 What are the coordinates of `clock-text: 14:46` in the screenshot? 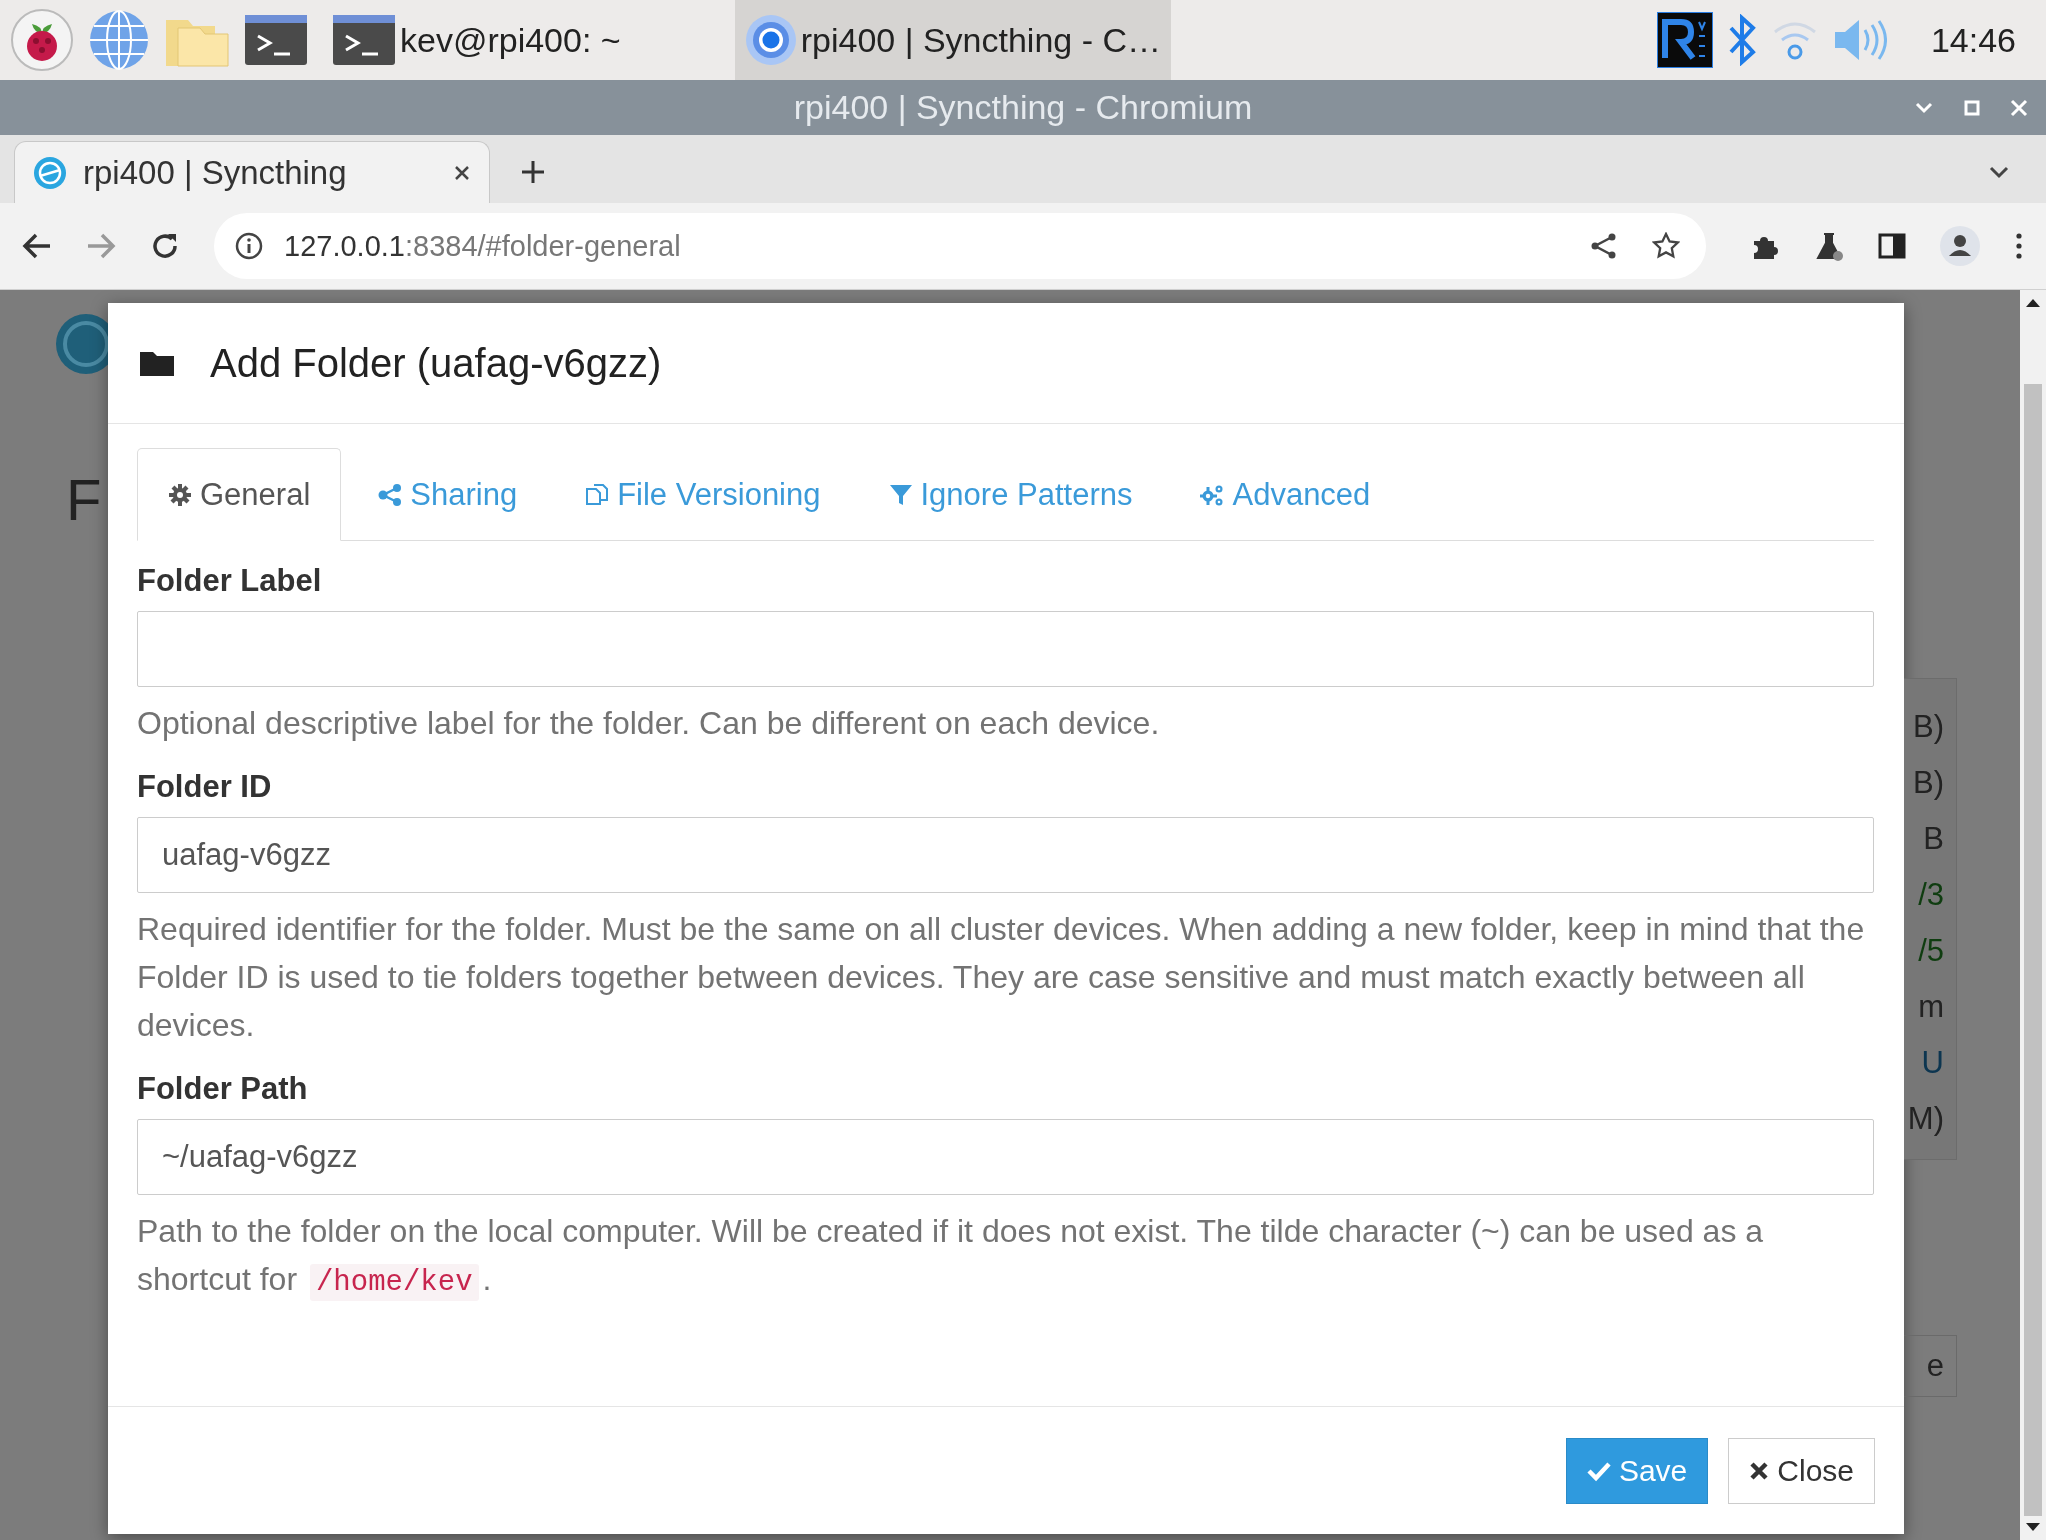 It's located at (1973, 40).